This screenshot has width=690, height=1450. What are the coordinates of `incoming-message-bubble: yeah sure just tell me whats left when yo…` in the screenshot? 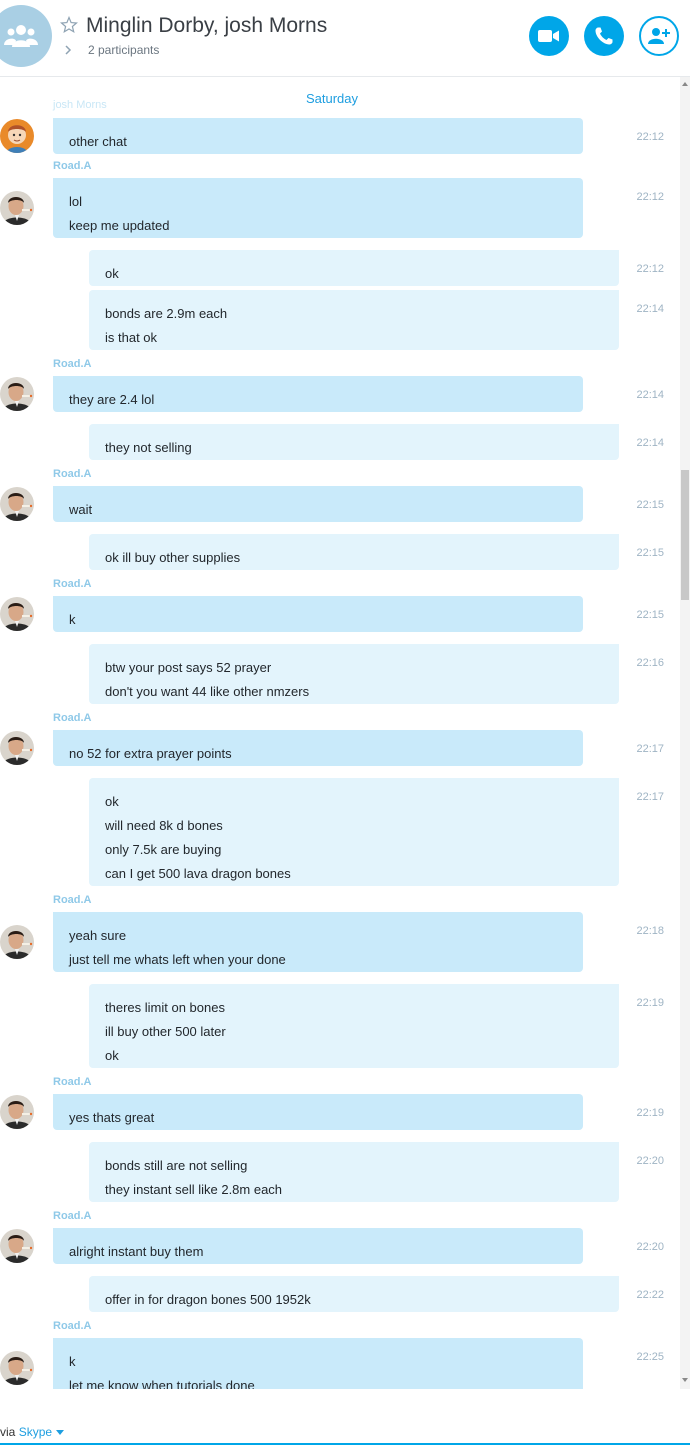 It's located at (318, 942).